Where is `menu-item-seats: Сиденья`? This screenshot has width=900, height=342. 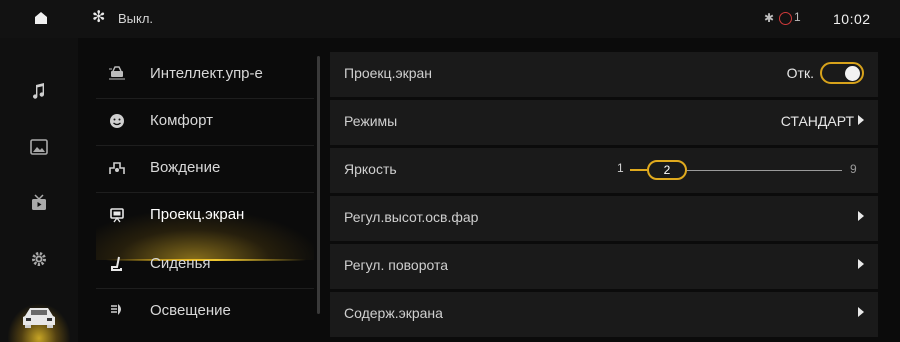
menu-item-seats: Сиденья is located at coordinates (205, 265).